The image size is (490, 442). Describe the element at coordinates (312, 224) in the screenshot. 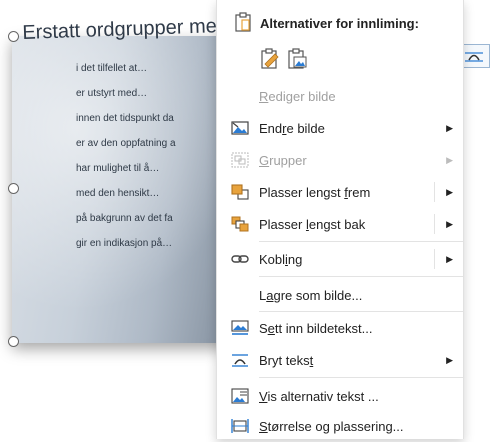

I see `send-to-back-label: Plasser lengst bak` at that location.